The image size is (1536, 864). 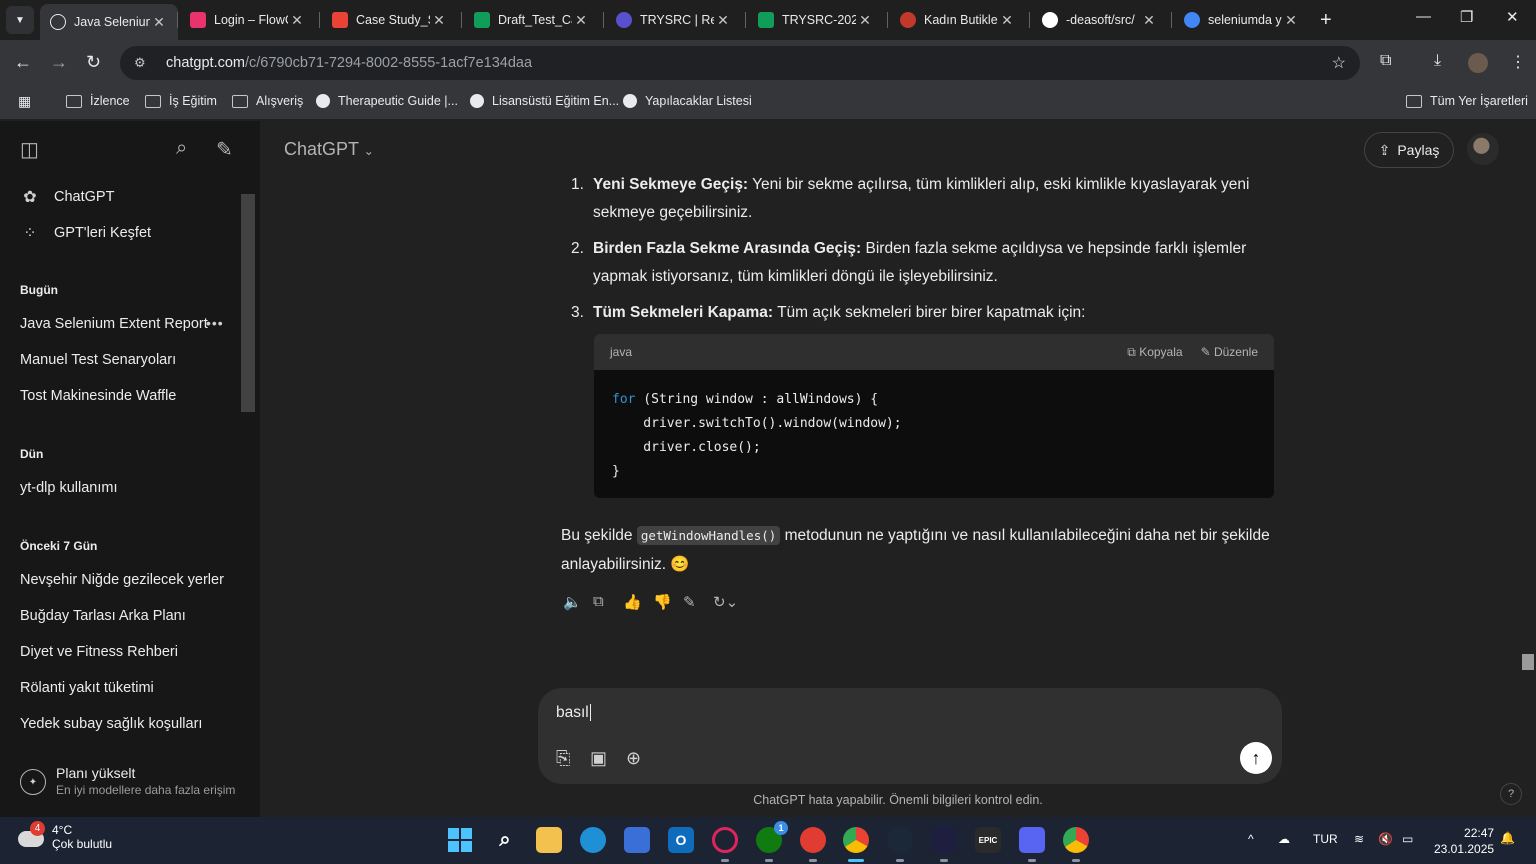 What do you see at coordinates (1339, 63) in the screenshot?
I see `bookmark-star-icon: ☆` at bounding box center [1339, 63].